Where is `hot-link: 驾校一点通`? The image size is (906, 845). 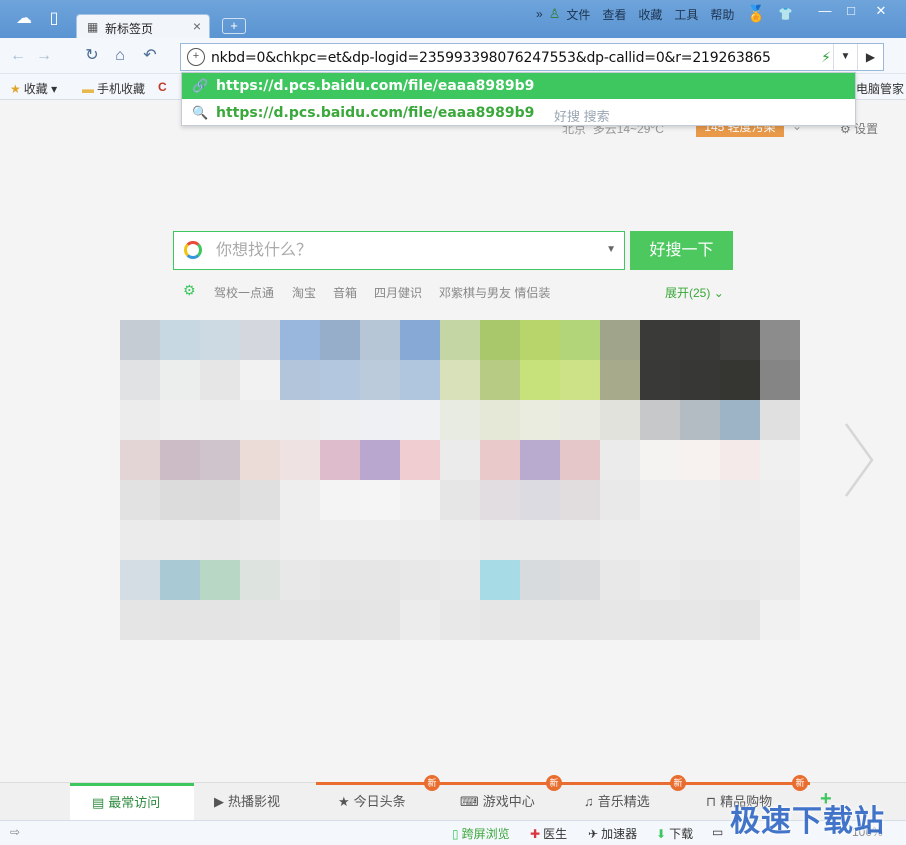 hot-link: 驾校一点通 is located at coordinates (244, 292).